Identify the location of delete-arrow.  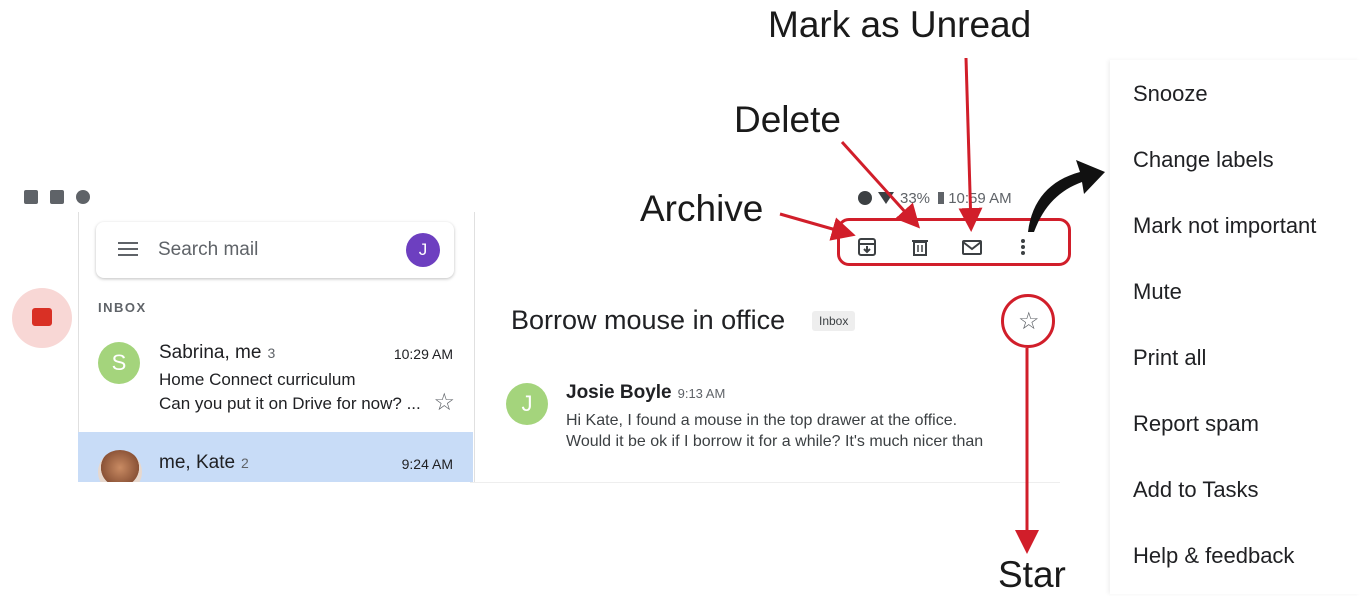
(880, 184).